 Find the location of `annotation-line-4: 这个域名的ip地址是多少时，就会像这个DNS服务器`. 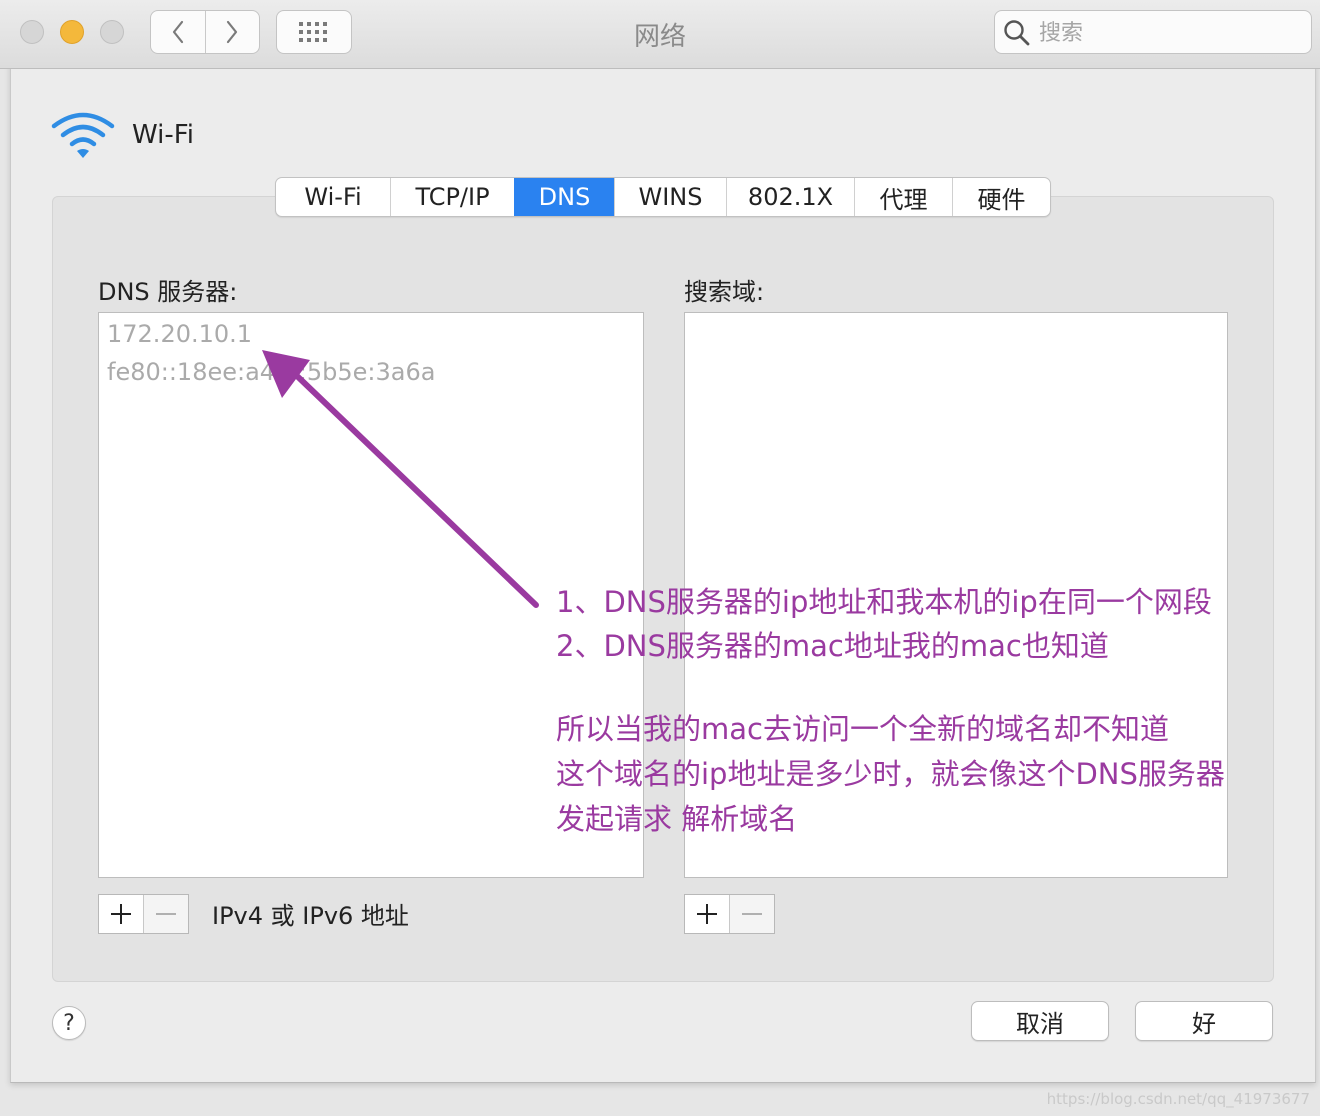

annotation-line-4: 这个域名的ip地址是多少时，就会像这个DNS服务器 is located at coordinates (890, 774).